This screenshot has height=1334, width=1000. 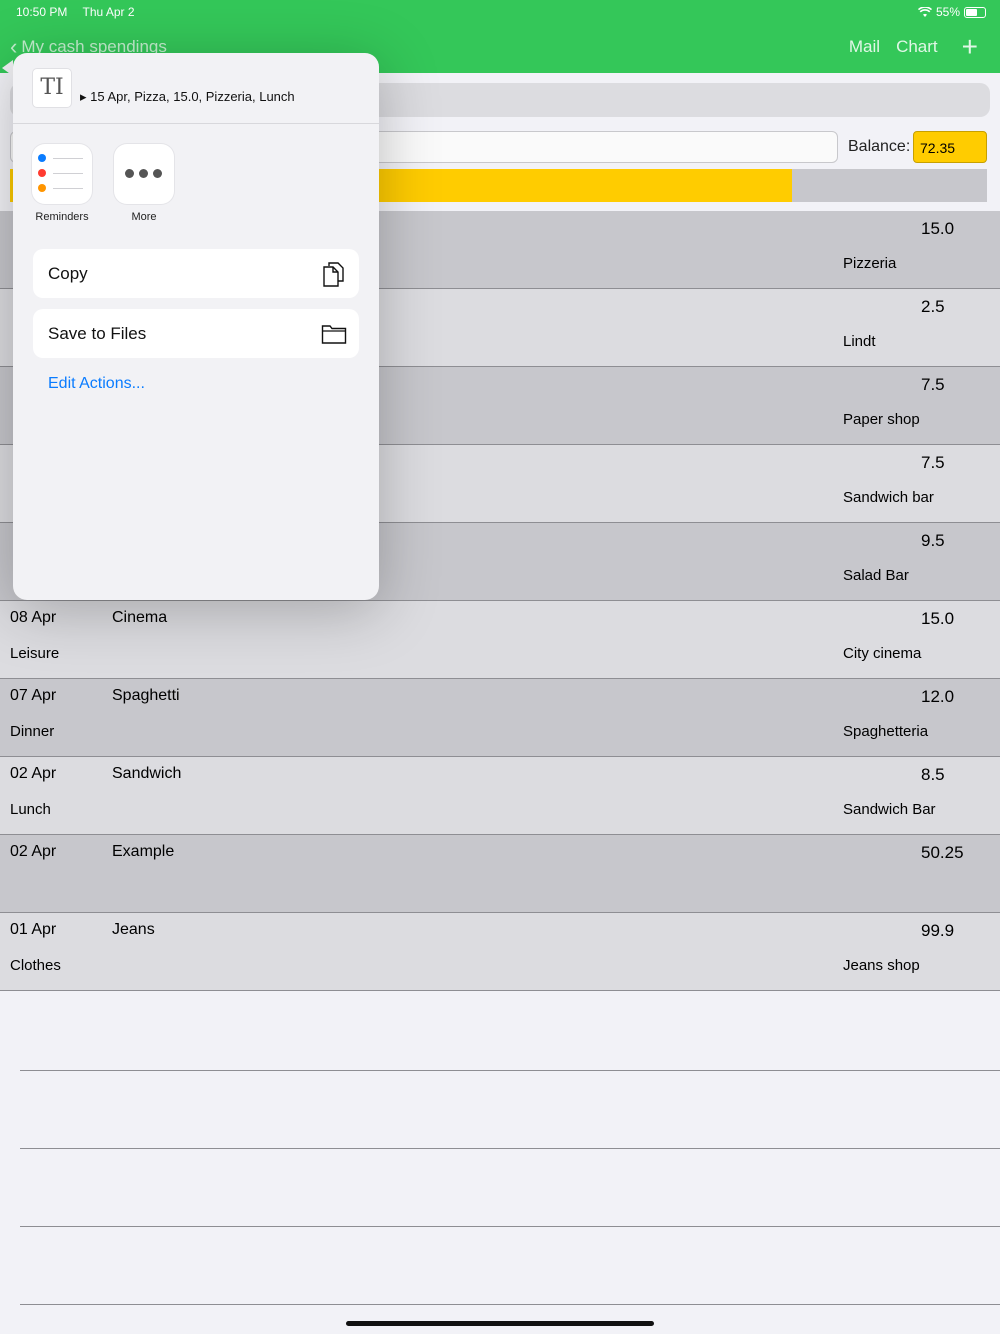 What do you see at coordinates (859, 341) in the screenshot?
I see `row-place: Lindt` at bounding box center [859, 341].